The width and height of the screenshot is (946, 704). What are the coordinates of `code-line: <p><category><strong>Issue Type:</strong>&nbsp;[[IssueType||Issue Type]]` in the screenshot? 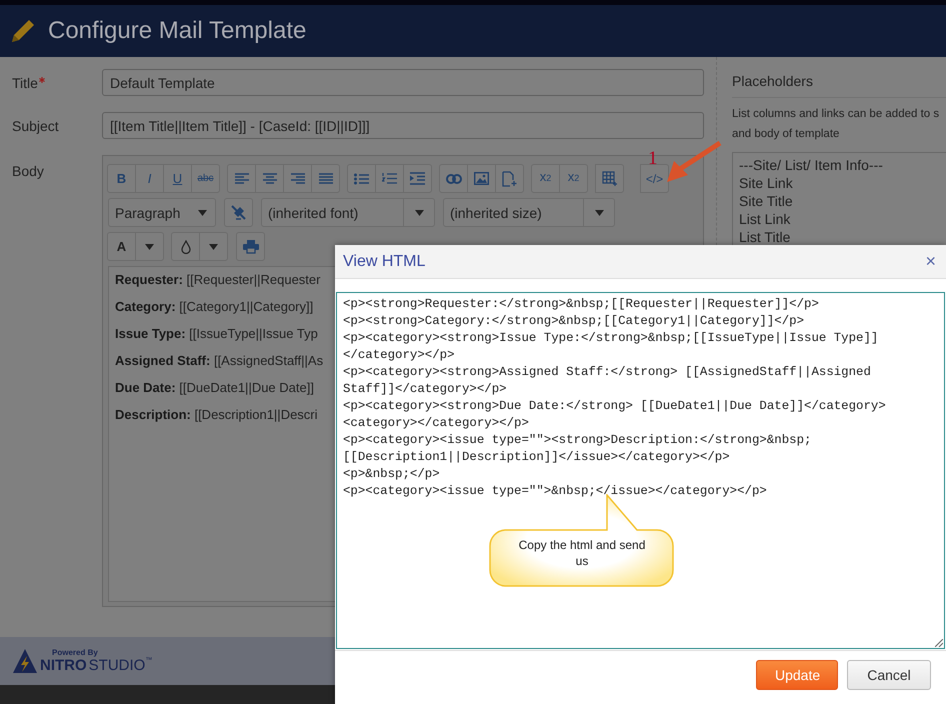 It's located at (611, 338).